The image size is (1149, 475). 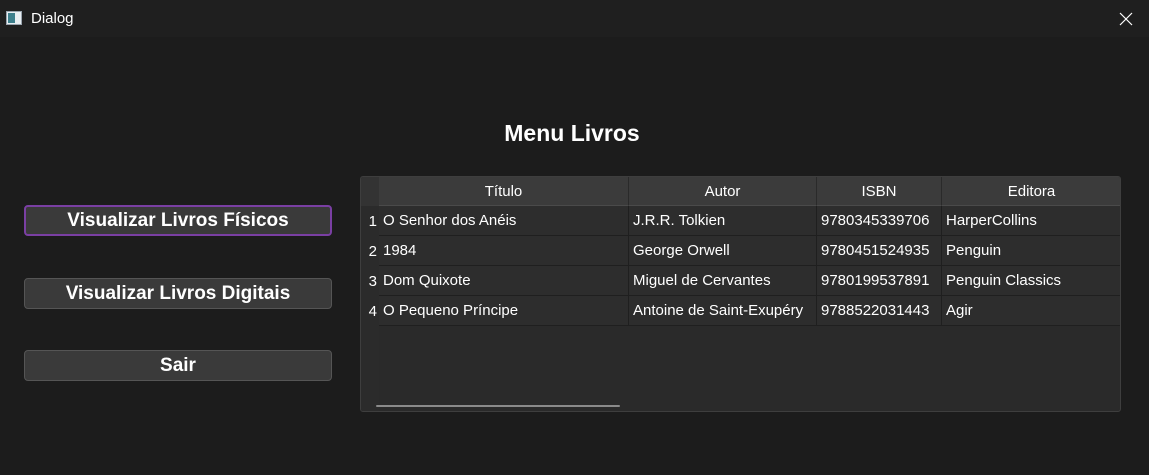 What do you see at coordinates (879, 311) in the screenshot?
I see `table-cell-isbn: 9788522031443` at bounding box center [879, 311].